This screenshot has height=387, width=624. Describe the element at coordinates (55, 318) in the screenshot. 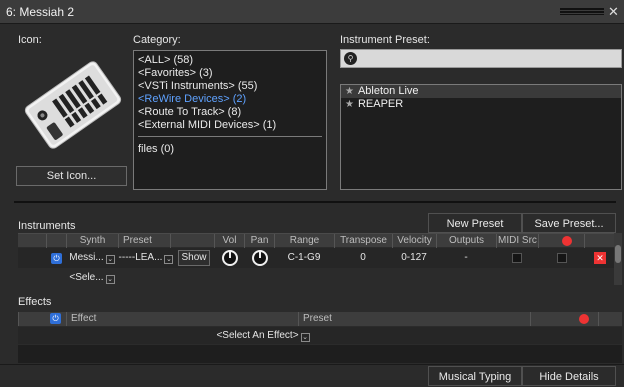

I see `effects-power-icon: ⏻` at that location.